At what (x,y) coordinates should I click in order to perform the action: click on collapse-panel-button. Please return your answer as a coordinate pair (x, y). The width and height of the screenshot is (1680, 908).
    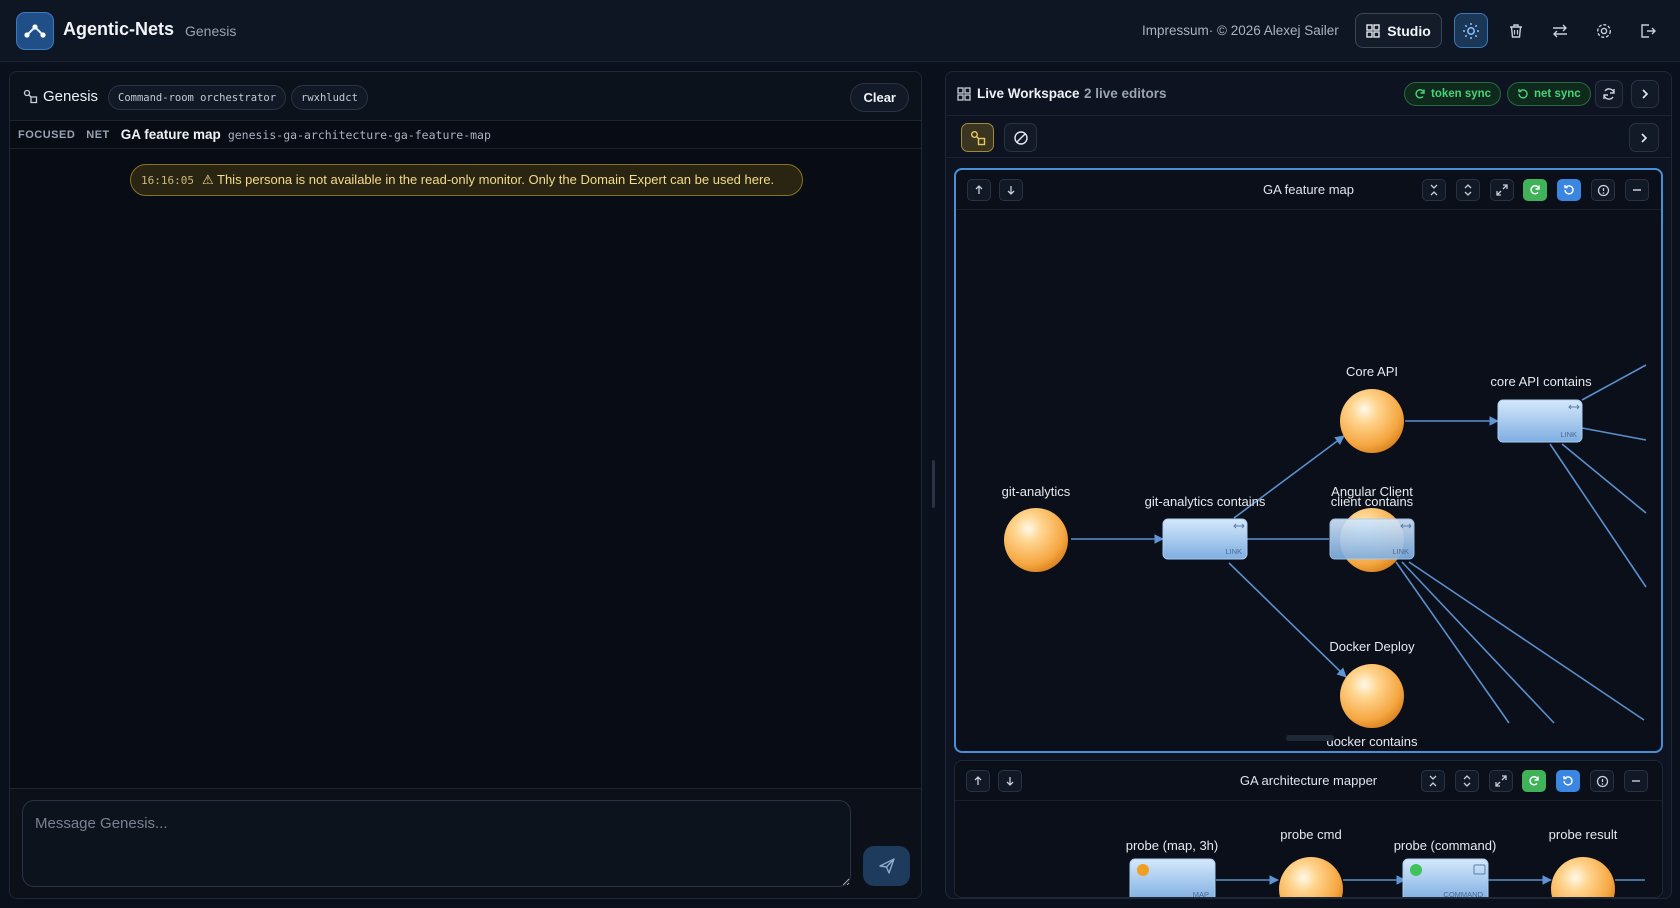
    Looking at the image, I should click on (1645, 94).